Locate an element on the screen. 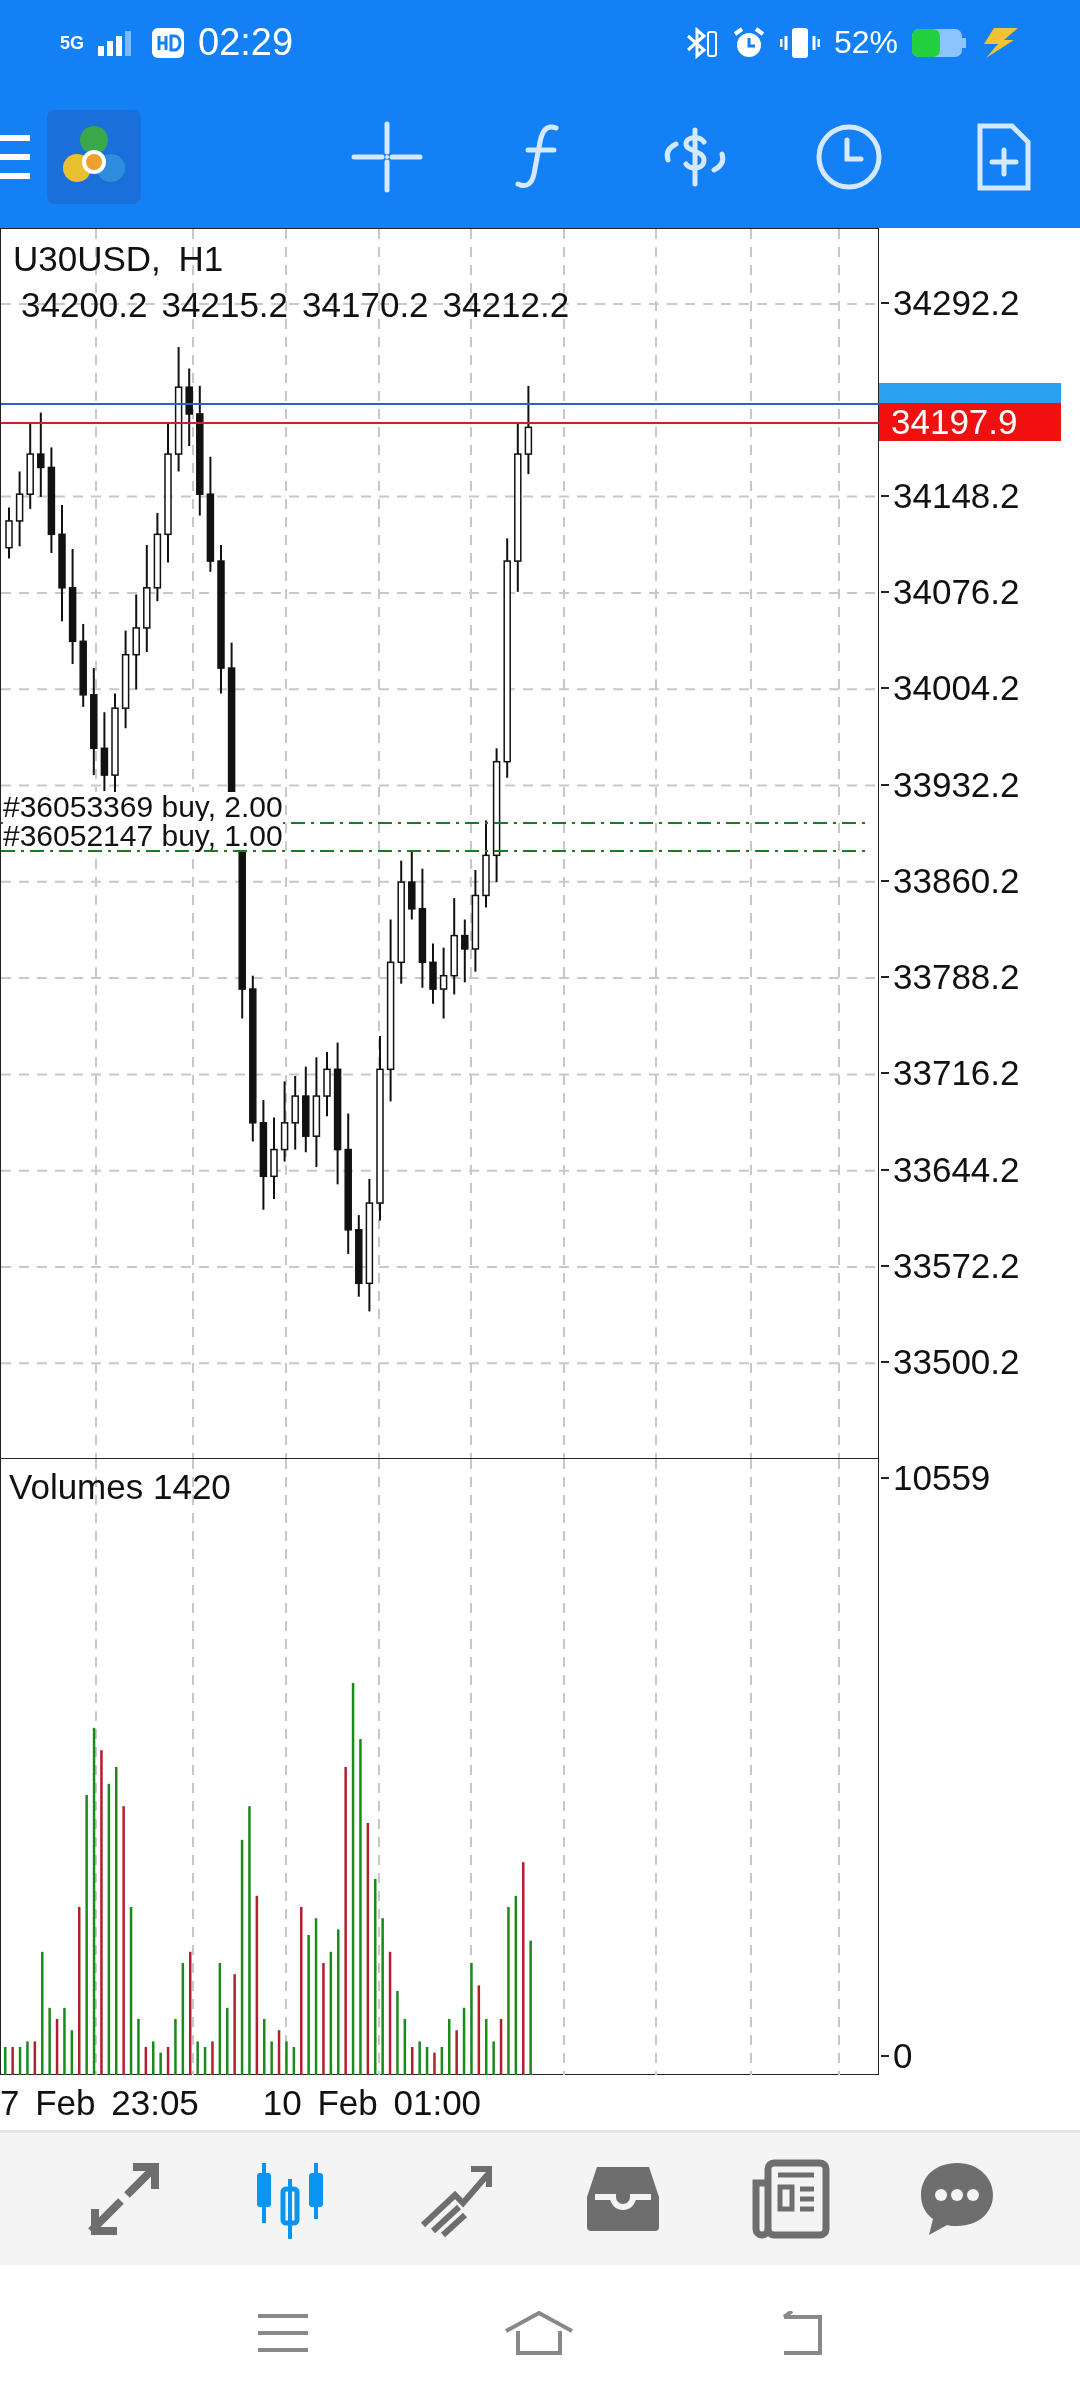 The width and height of the screenshot is (1080, 2400). price-axis-label: 34292.2 is located at coordinates (956, 303).